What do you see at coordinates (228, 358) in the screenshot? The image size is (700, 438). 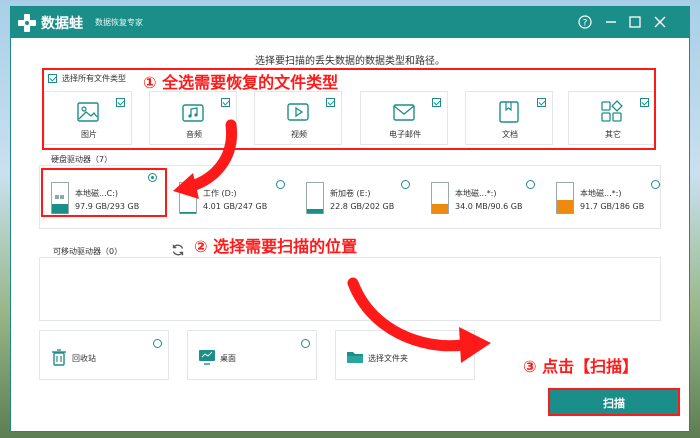 I see `location-label: 桌面` at bounding box center [228, 358].